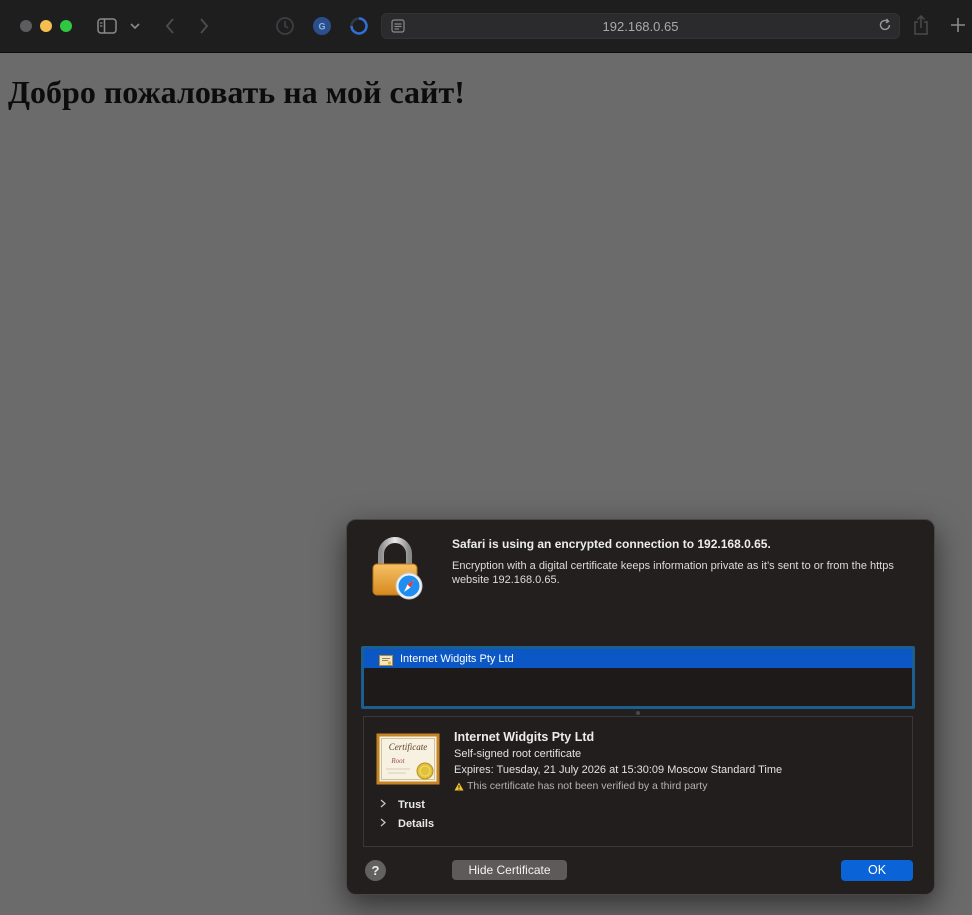 This screenshot has height=915, width=972. I want to click on certificate-icon: Certificate Root, so click(408, 759).